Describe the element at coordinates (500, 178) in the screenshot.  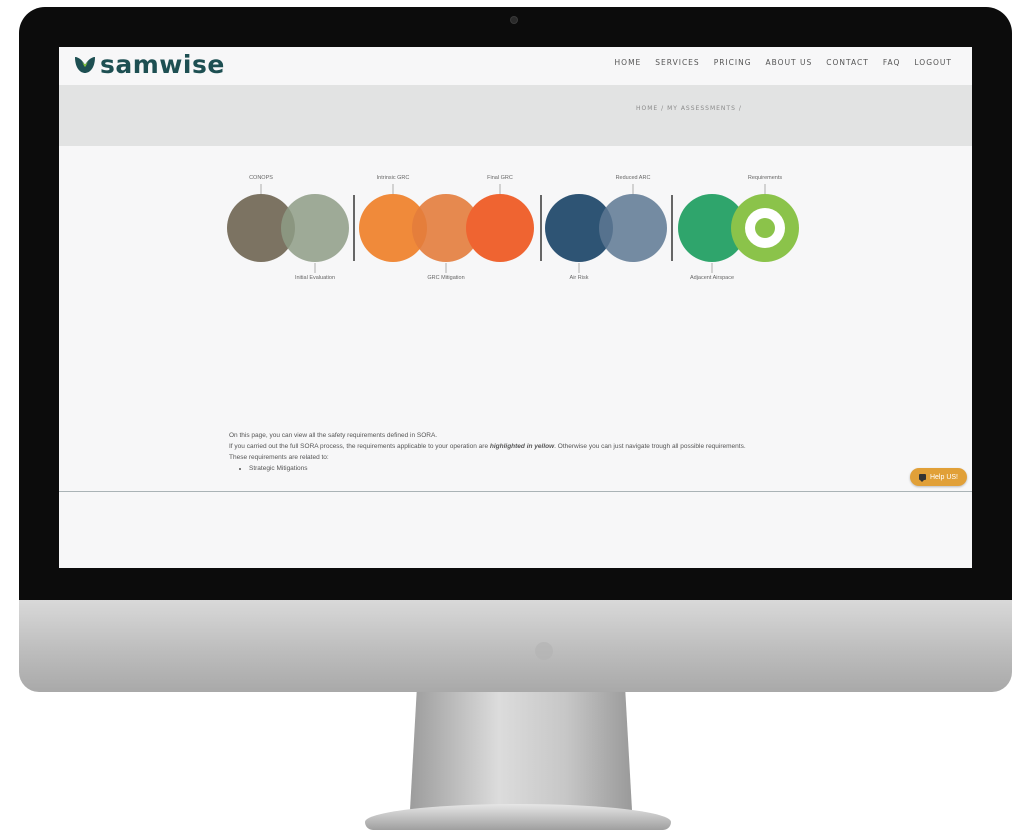
I see `label-final-grc: Final GRC` at that location.